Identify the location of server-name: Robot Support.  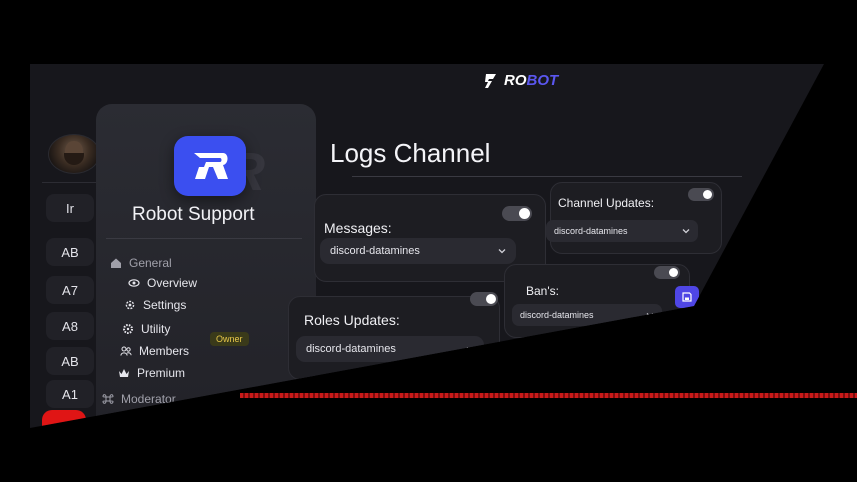
(193, 214).